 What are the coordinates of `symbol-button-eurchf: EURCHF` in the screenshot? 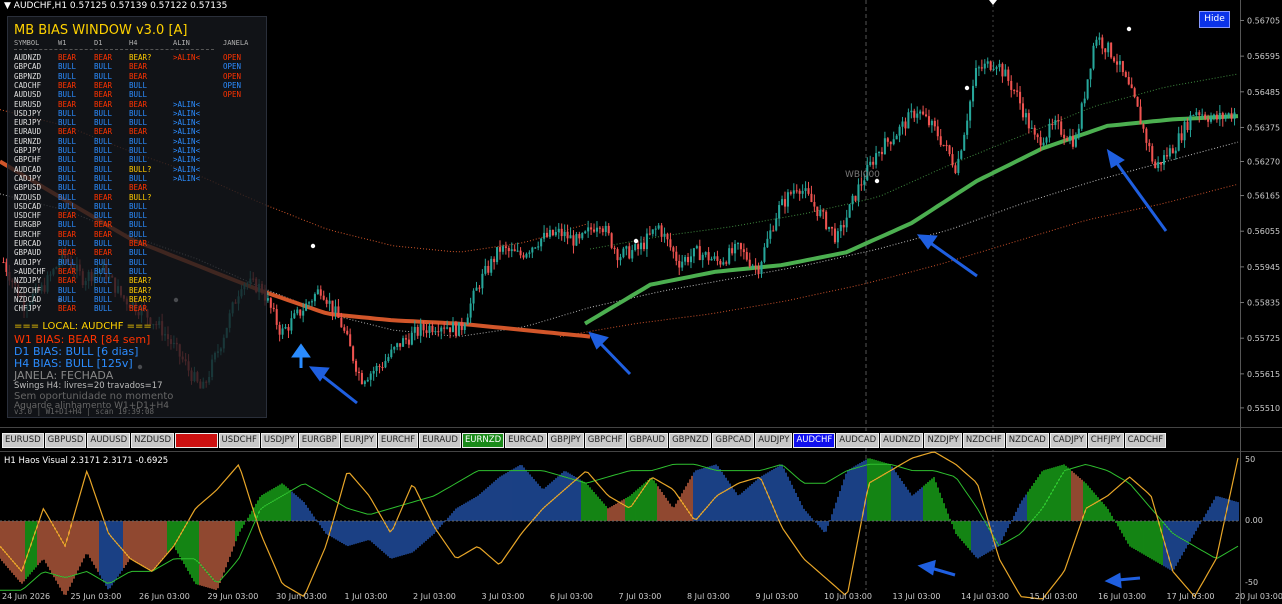 It's located at (398, 440).